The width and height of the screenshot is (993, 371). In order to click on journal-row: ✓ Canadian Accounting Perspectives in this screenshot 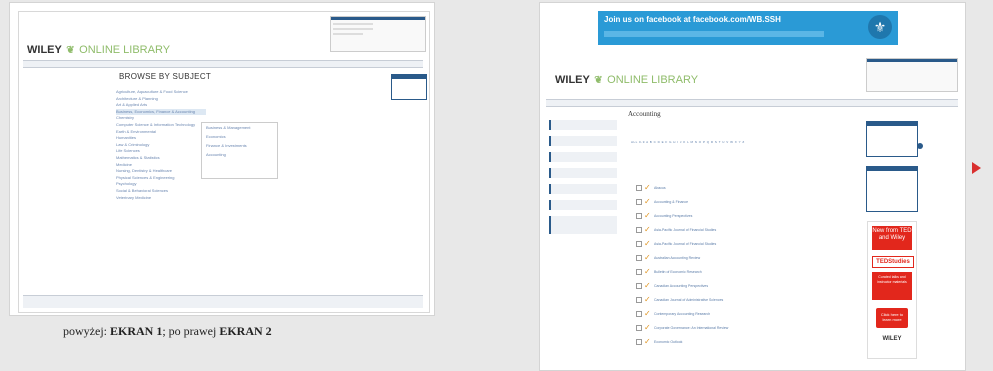, I will do `click(746, 288)`.